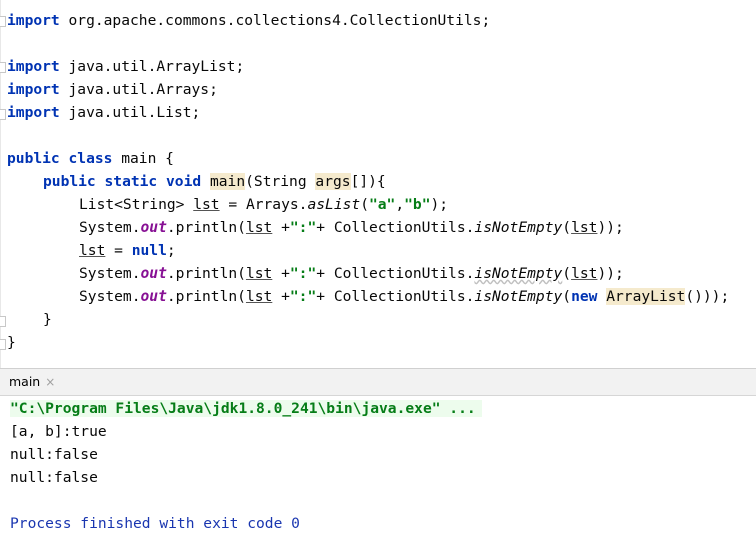  What do you see at coordinates (400, 204) in the screenshot?
I see `comma: ,` at bounding box center [400, 204].